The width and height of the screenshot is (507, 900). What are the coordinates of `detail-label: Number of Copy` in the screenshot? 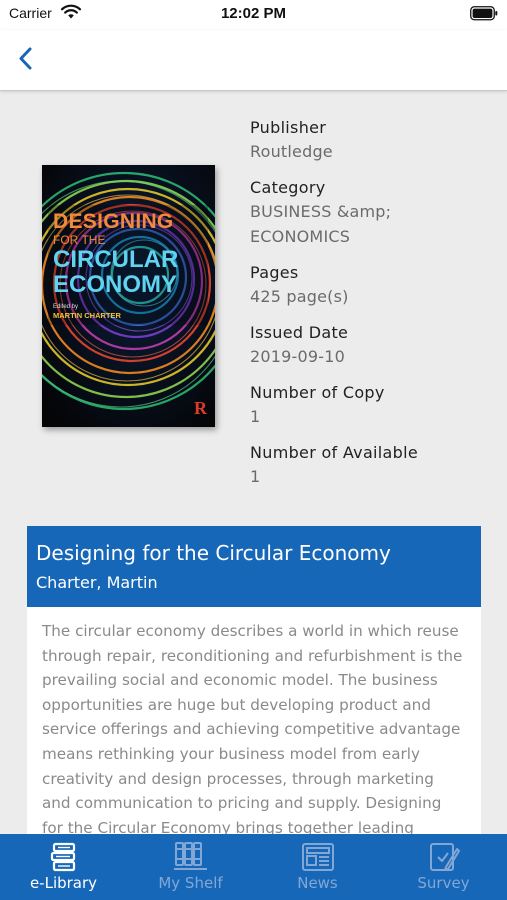 It's located at (317, 392).